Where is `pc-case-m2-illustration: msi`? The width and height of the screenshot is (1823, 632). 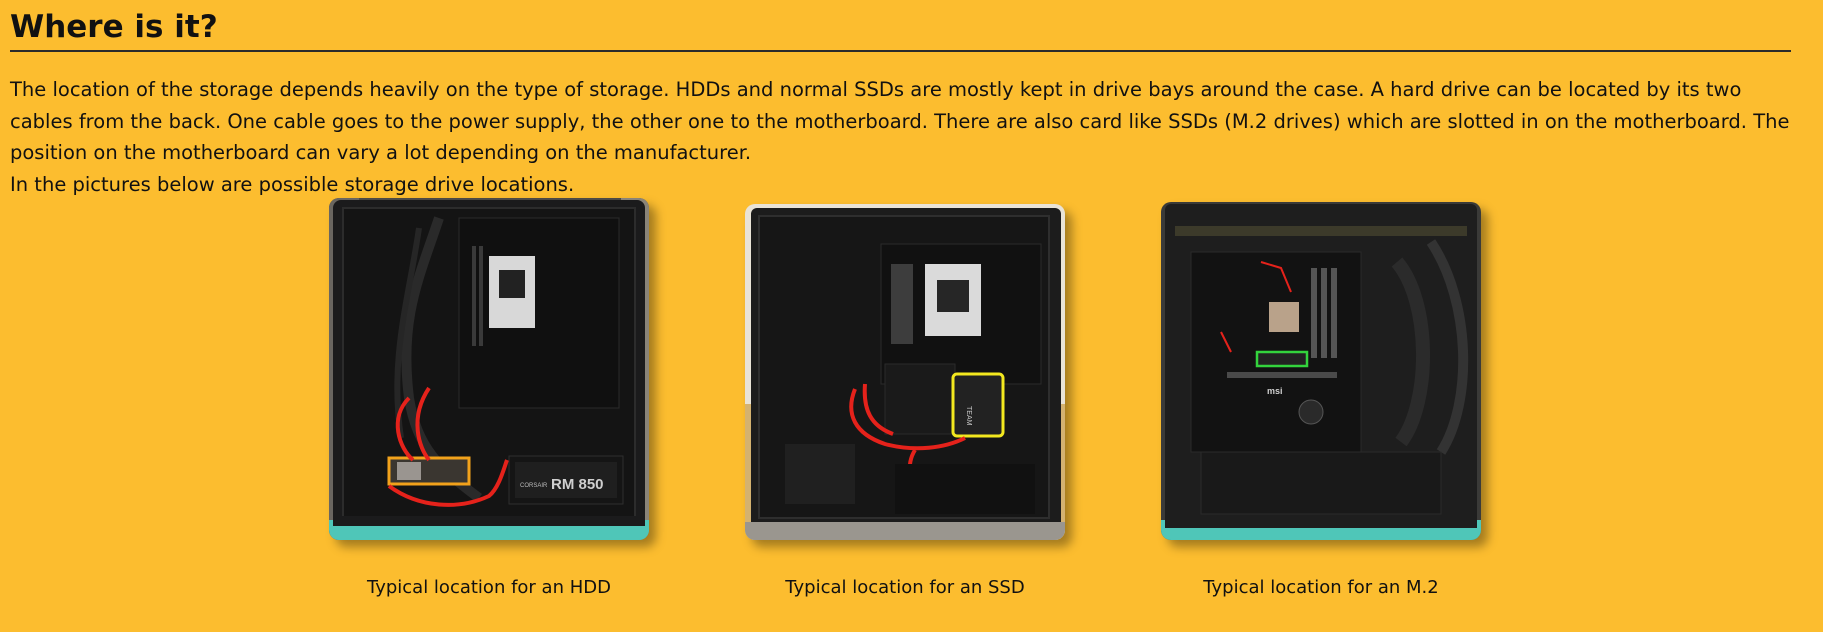
pc-case-m2-illustration: msi is located at coordinates (1321, 371).